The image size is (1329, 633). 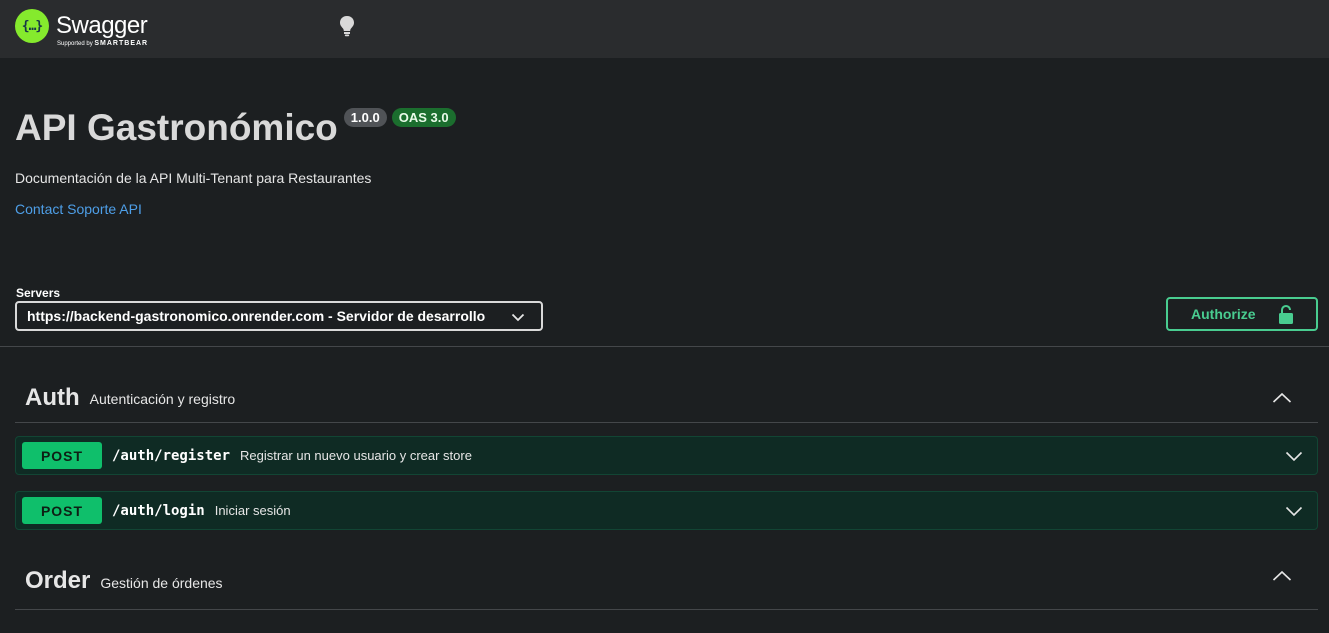 What do you see at coordinates (102, 26) in the screenshot?
I see `swagger-logo-text: Swagger` at bounding box center [102, 26].